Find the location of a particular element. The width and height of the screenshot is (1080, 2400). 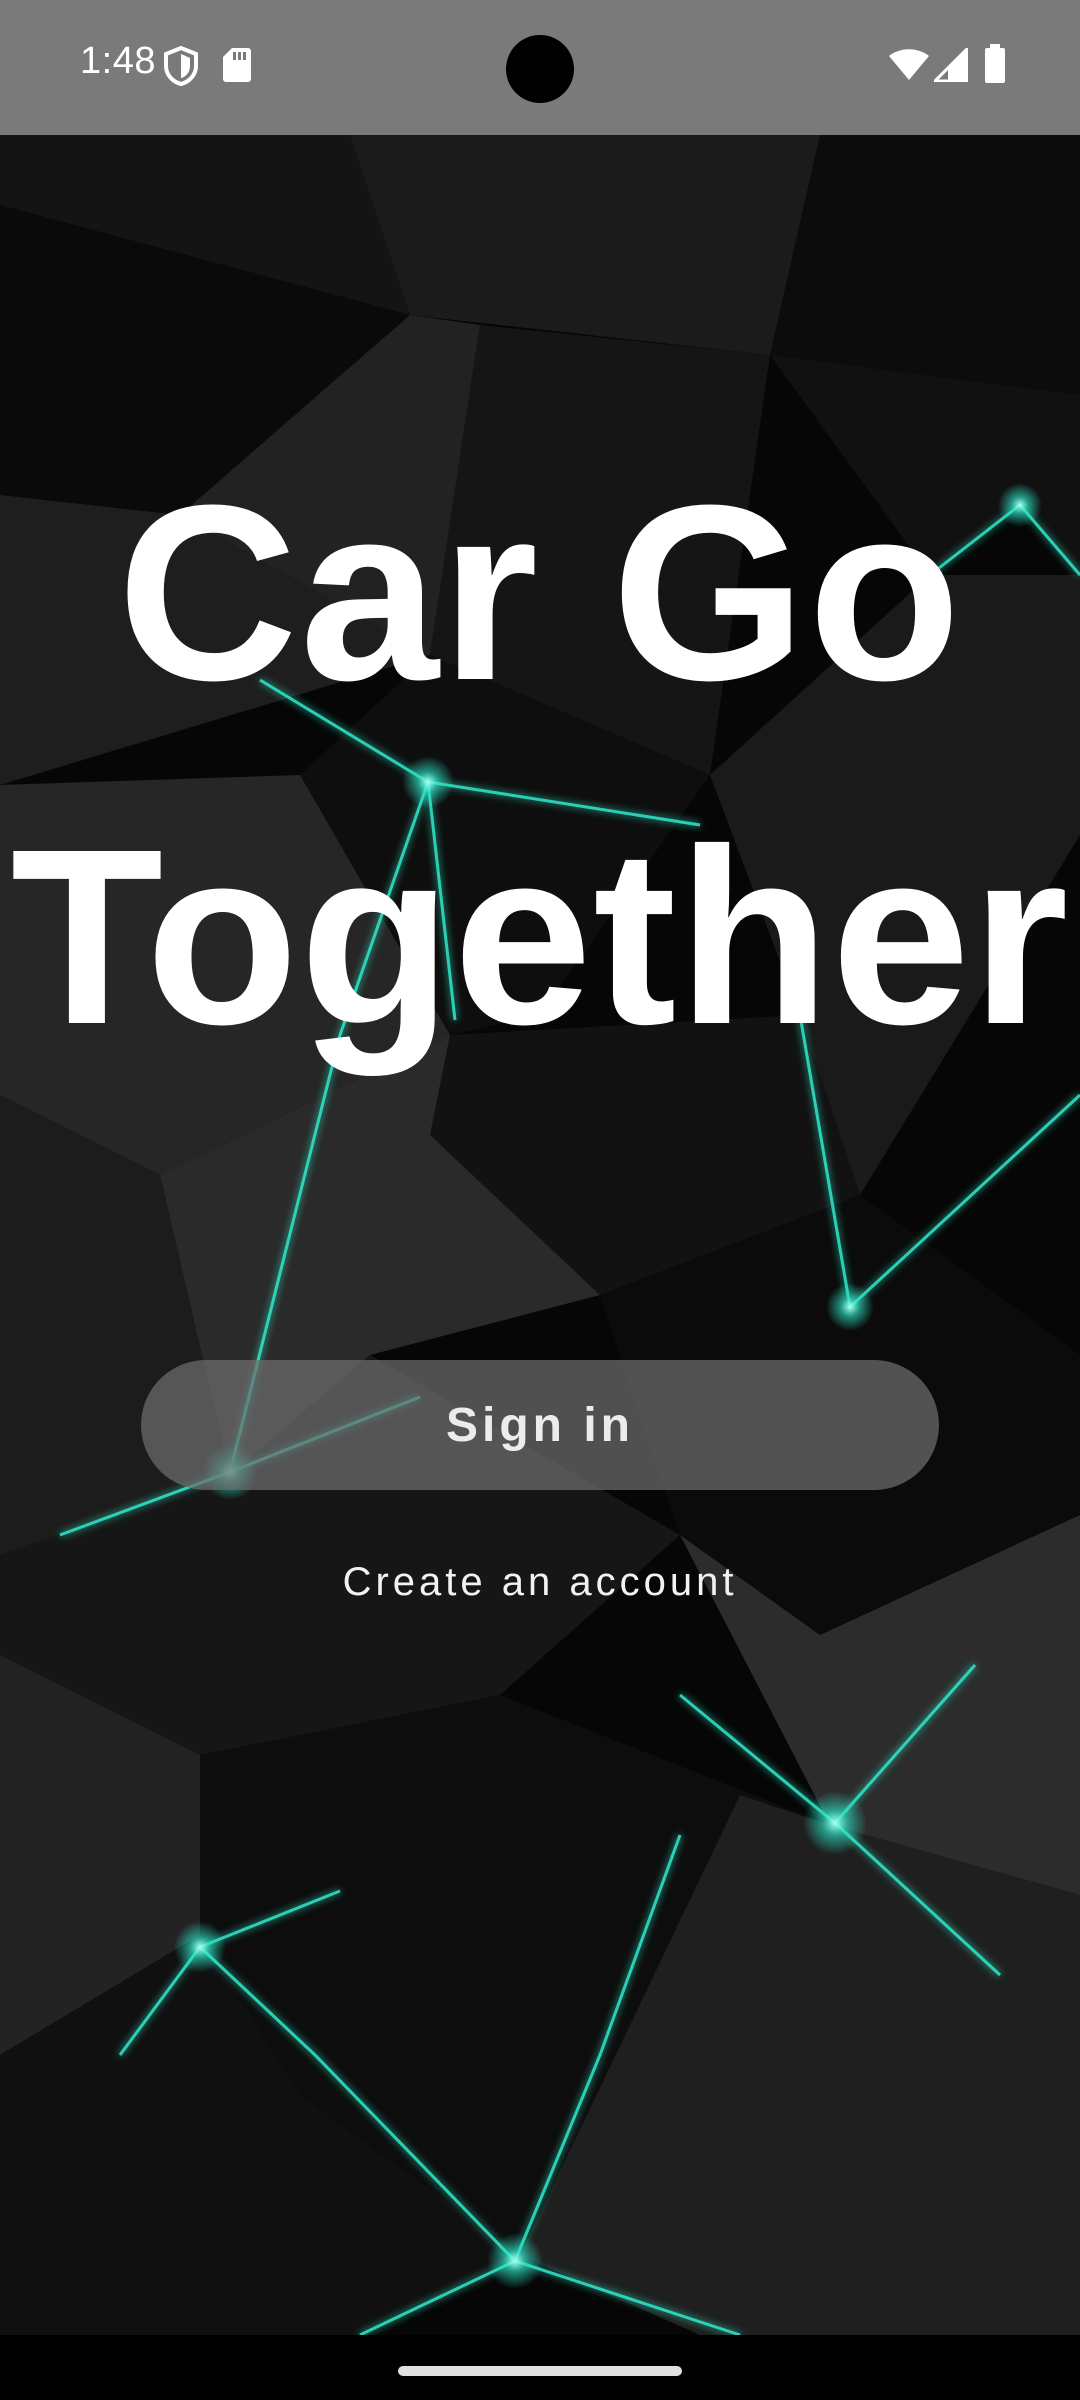

sign-in-button: Sign in is located at coordinates (540, 1425).